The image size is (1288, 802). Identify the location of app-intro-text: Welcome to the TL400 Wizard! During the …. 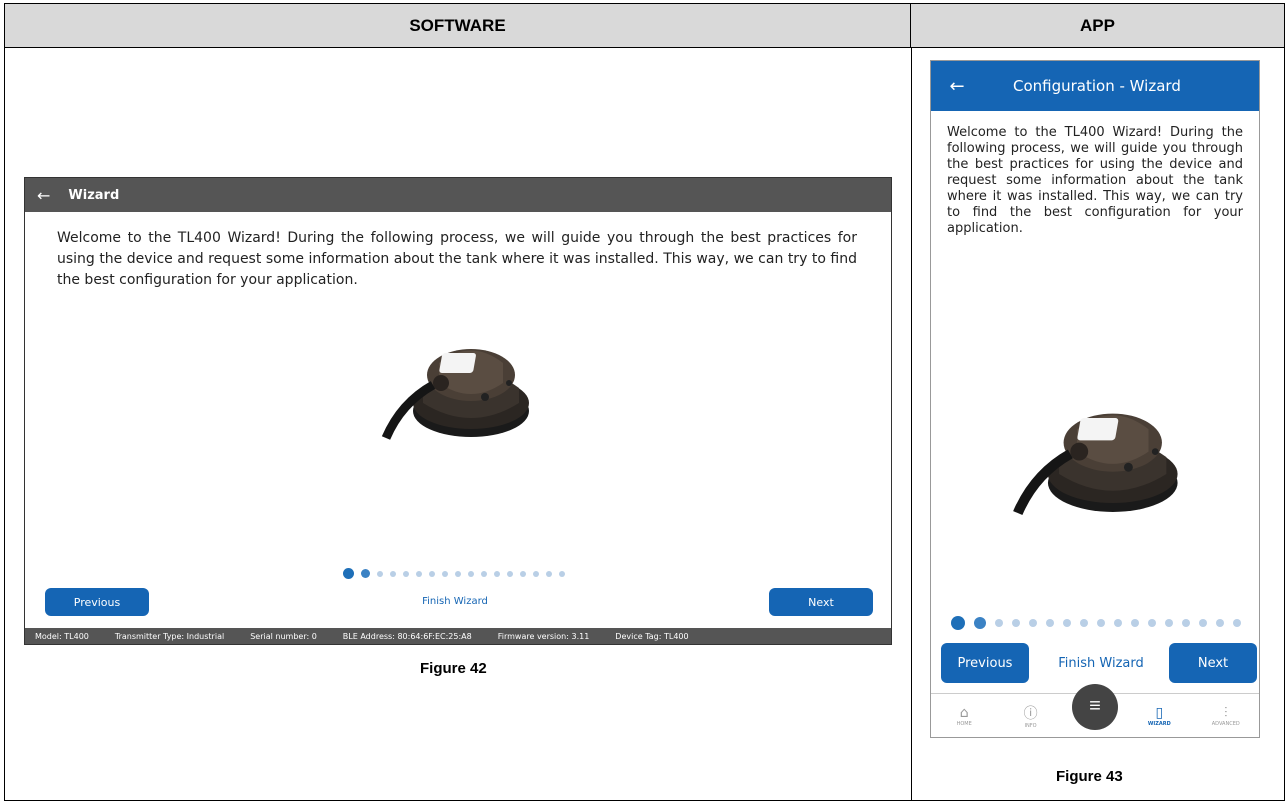
(1095, 180).